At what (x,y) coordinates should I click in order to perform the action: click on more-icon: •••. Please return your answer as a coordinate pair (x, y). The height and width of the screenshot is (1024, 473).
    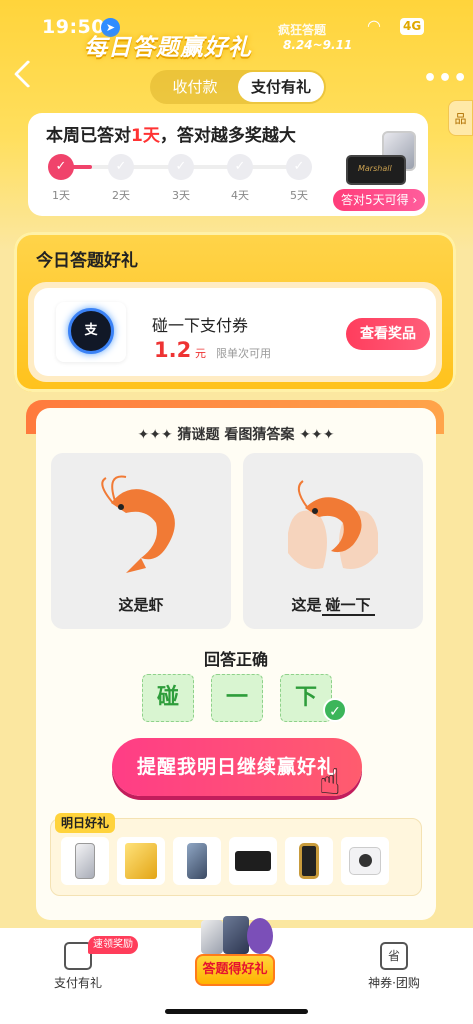
    Looking at the image, I should click on (445, 78).